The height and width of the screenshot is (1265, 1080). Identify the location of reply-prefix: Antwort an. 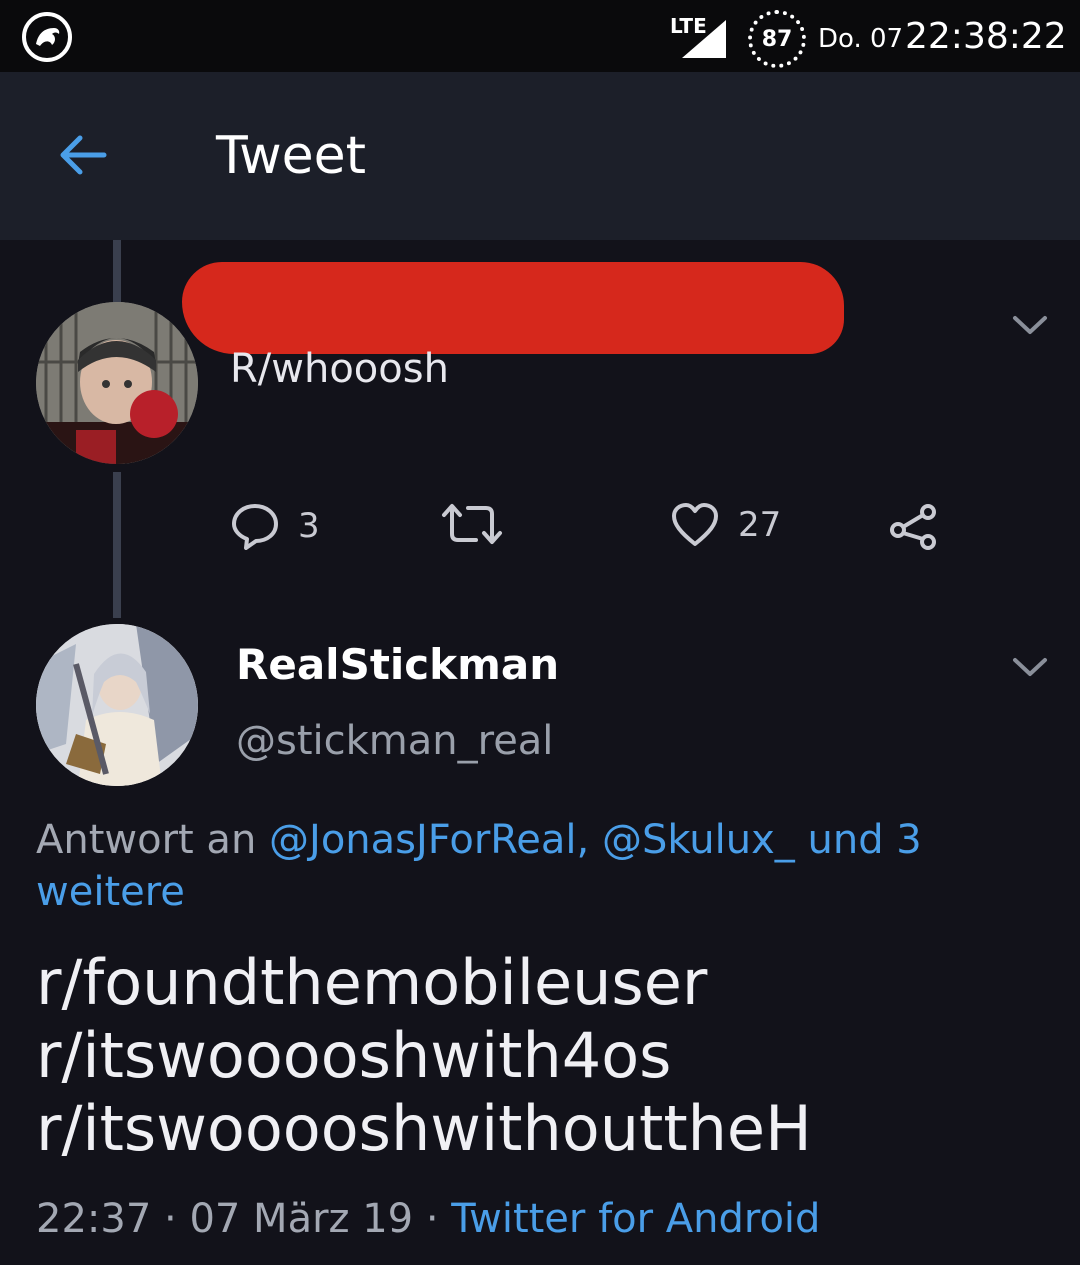
(153, 840).